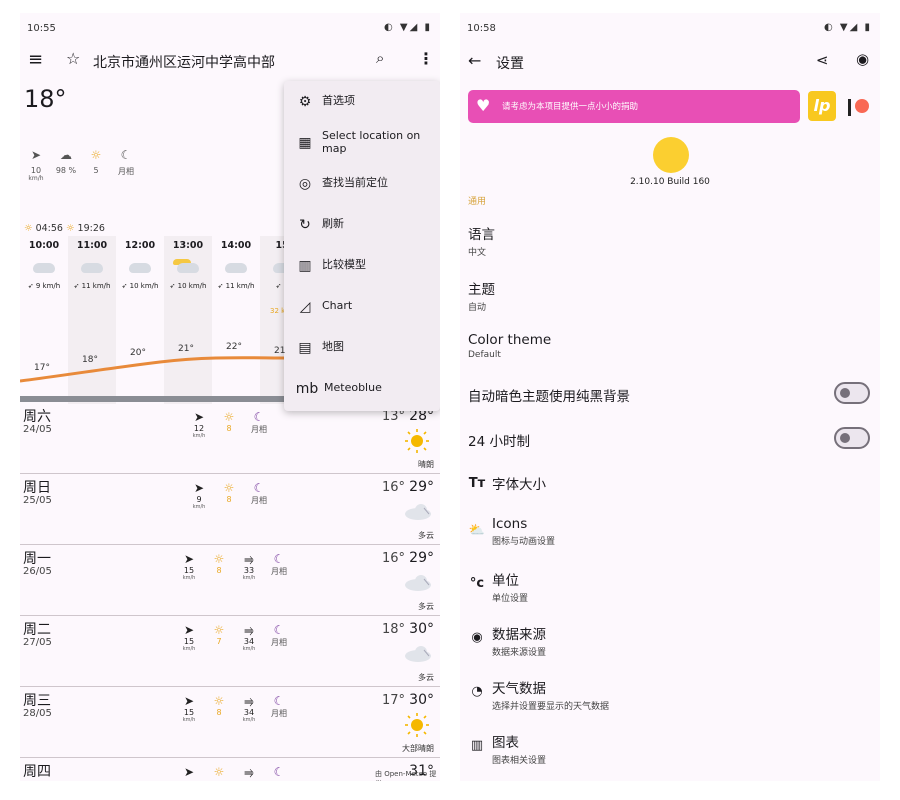  Describe the element at coordinates (862, 59) in the screenshot. I see `github-icon: ◉` at that location.